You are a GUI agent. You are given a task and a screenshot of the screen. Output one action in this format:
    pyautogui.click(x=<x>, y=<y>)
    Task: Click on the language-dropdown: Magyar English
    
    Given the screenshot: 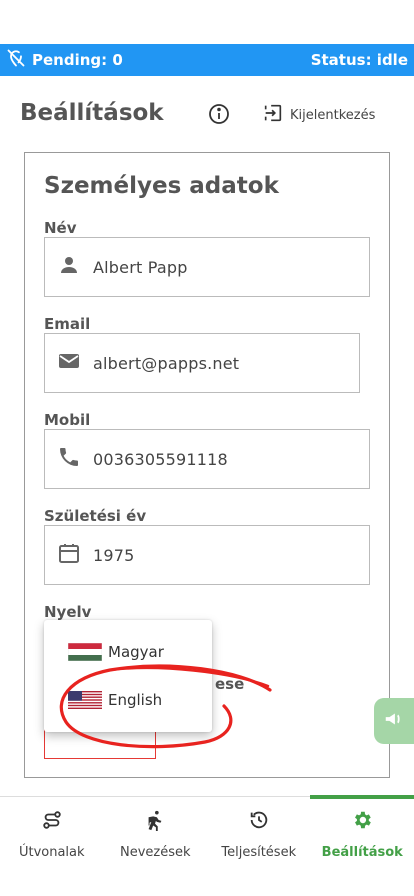 What is the action you would take?
    pyautogui.click(x=128, y=676)
    